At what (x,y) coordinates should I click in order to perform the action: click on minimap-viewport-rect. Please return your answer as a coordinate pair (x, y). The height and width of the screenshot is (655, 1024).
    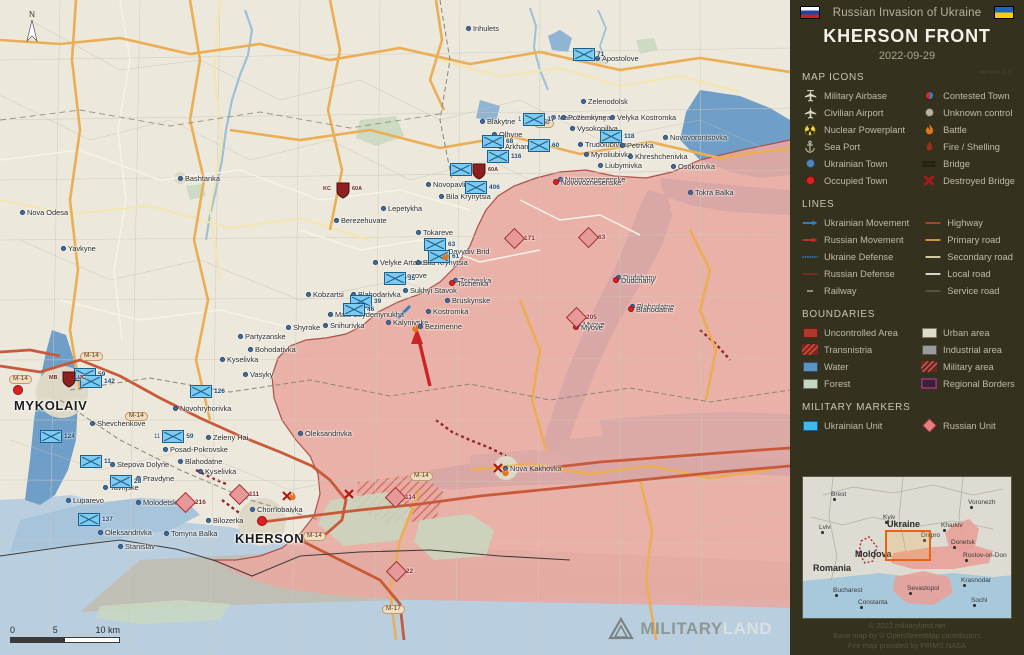
    Looking at the image, I should click on (908, 545).